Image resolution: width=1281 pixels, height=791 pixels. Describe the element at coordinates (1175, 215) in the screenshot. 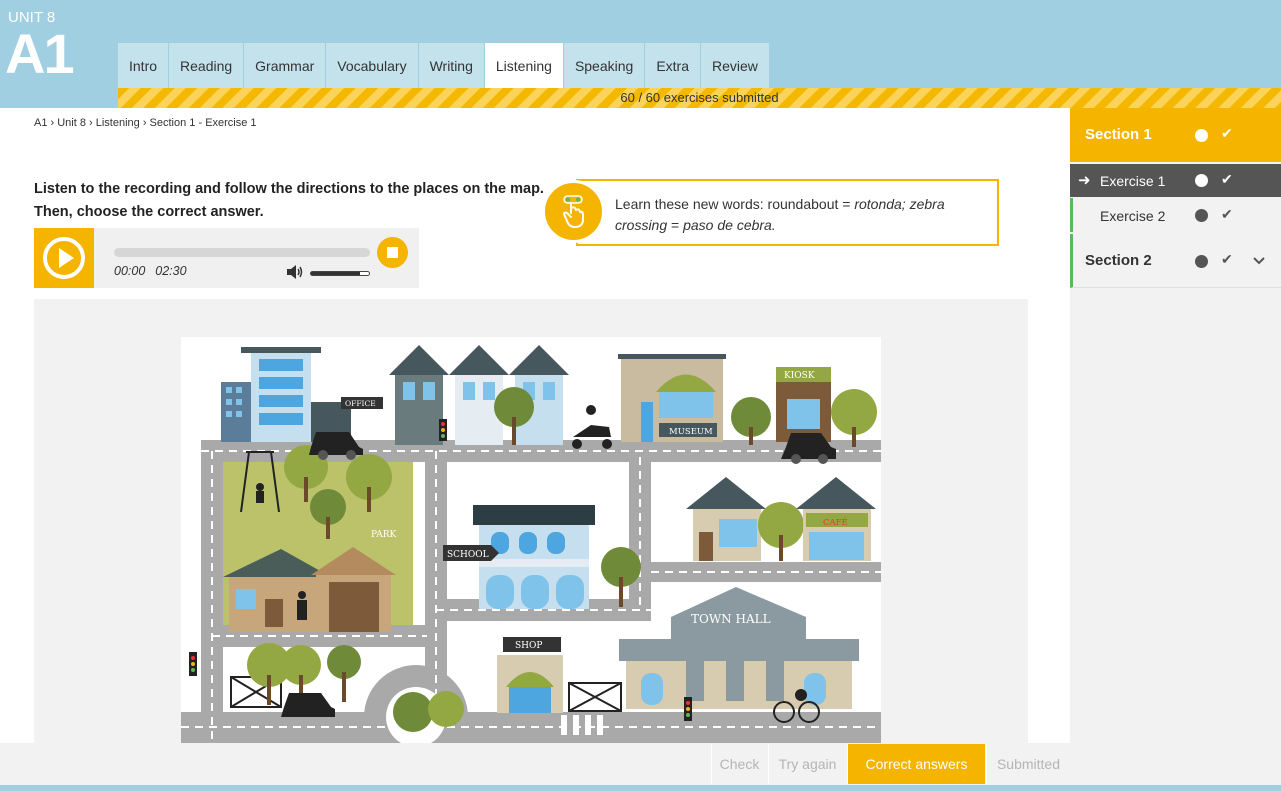

I see `sidebar-exercise-2: Exercise 2 ✔` at that location.